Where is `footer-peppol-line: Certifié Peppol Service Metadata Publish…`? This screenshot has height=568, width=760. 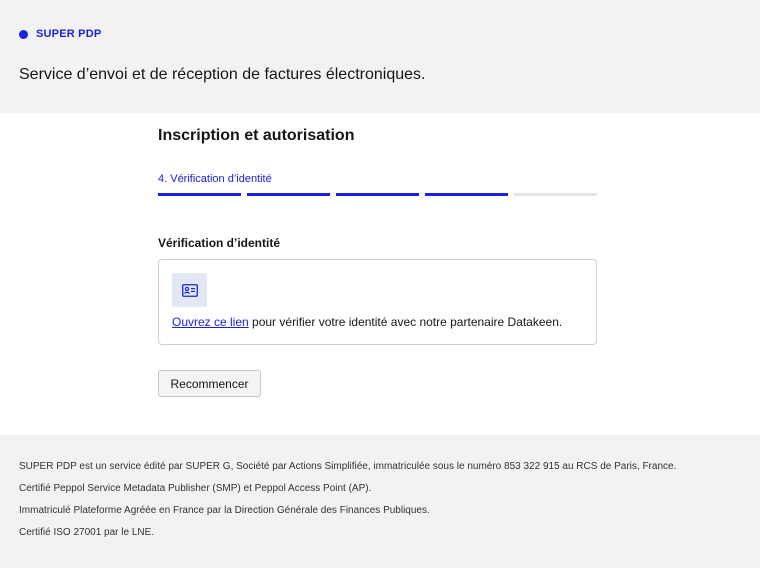
footer-peppol-line: Certifié Peppol Service Metadata Publish… is located at coordinates (195, 488).